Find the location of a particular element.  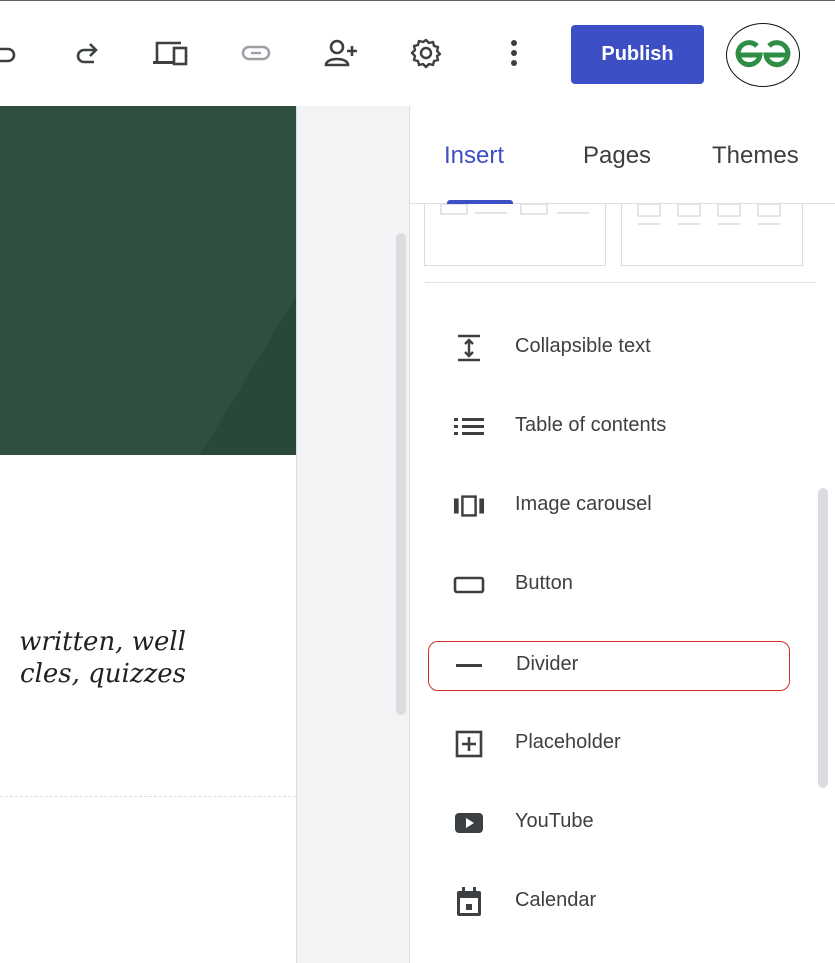

insert-item-label: Calendar is located at coordinates (556, 900).